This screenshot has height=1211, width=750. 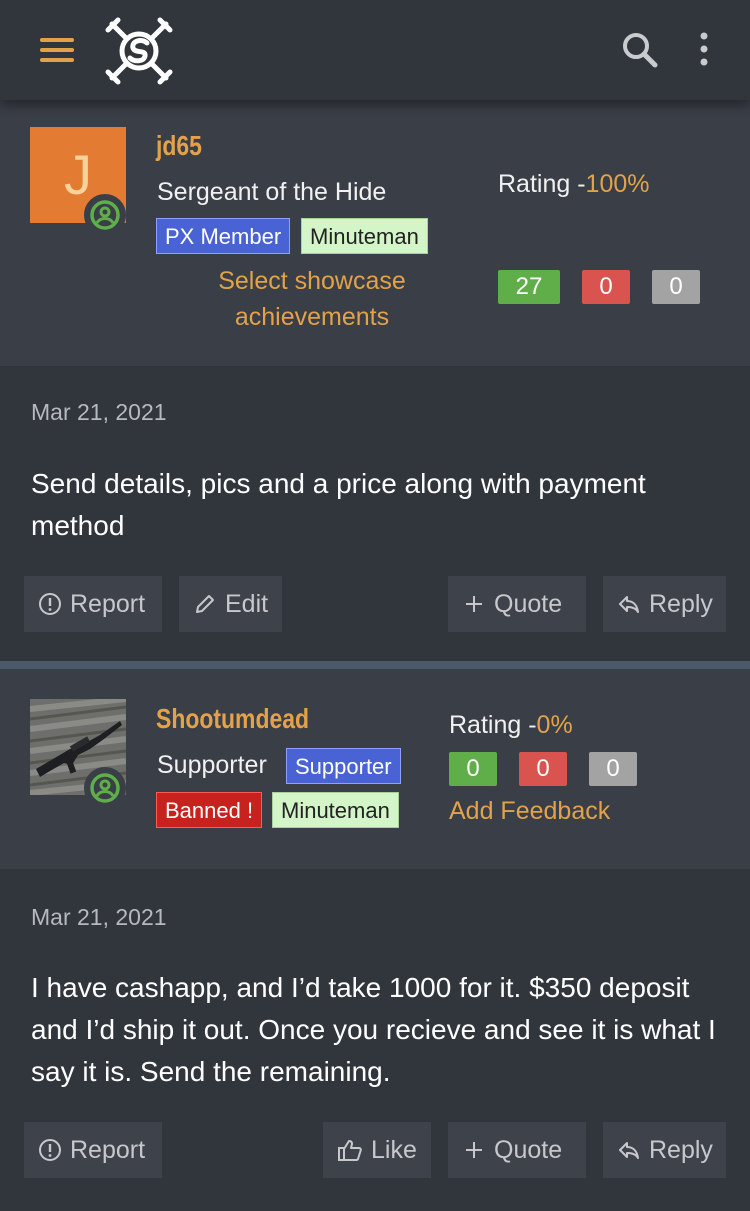 What do you see at coordinates (394, 1150) in the screenshot?
I see `like-button-label: Like` at bounding box center [394, 1150].